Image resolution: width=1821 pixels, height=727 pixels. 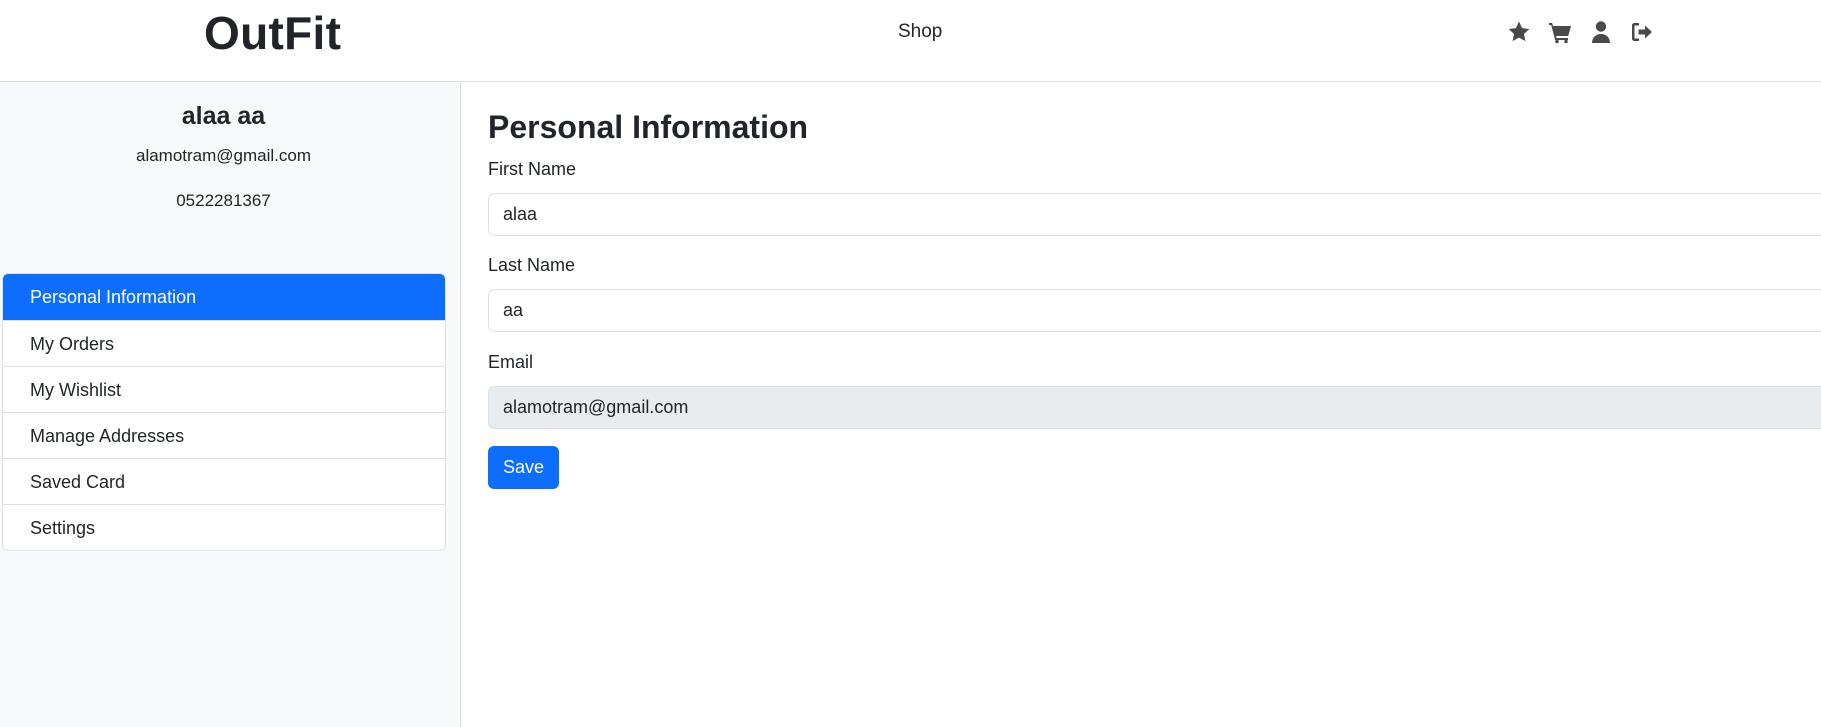 I want to click on menu-item-manage-addresses: Manage Addresses, so click(x=224, y=435).